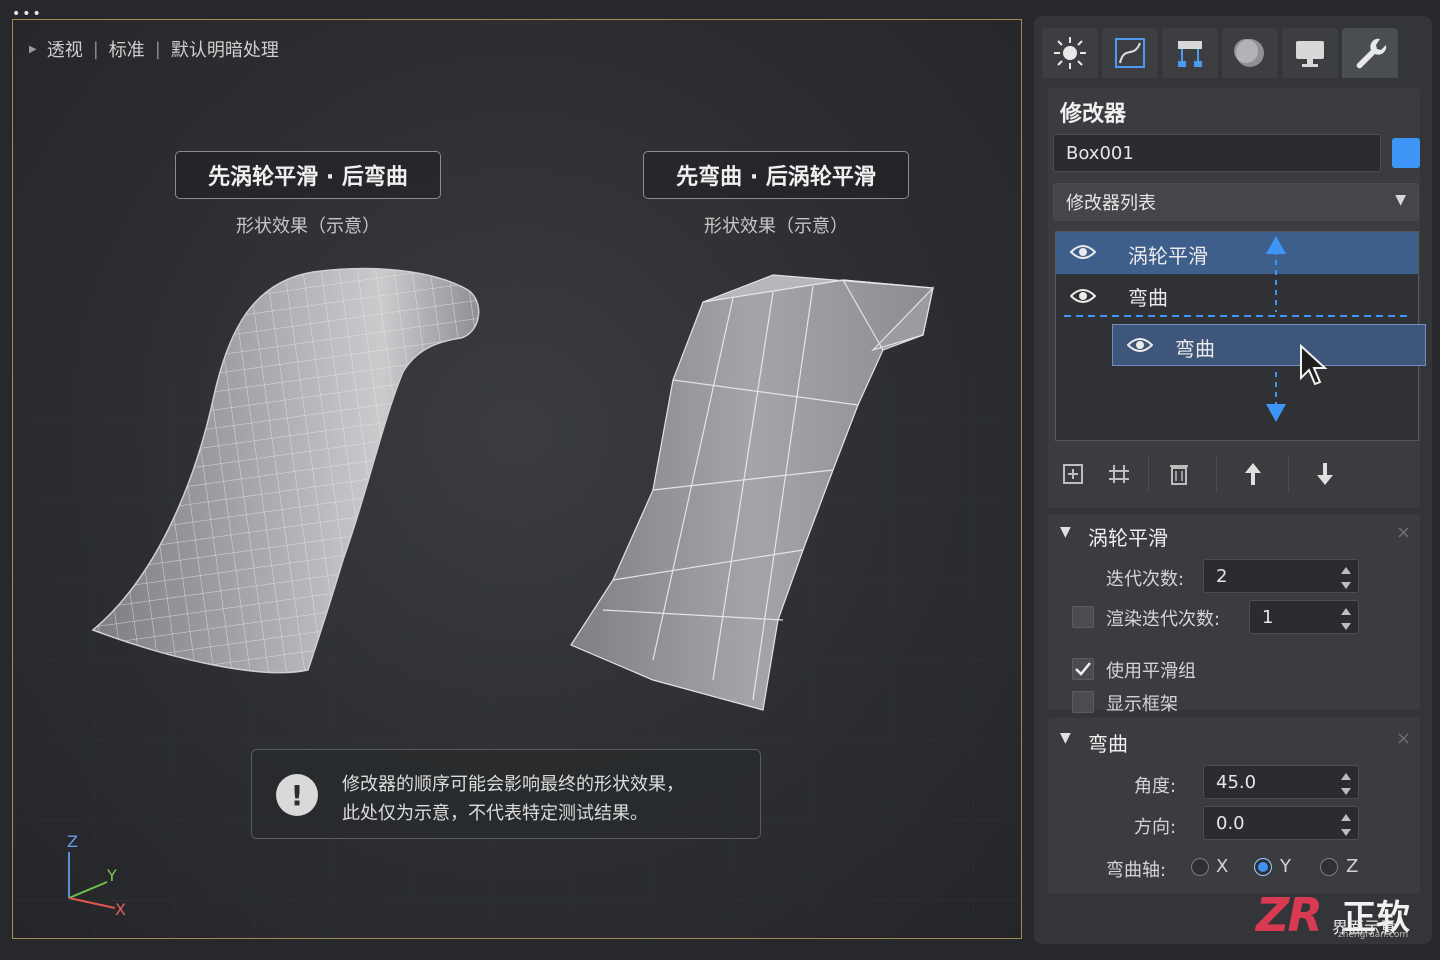  What do you see at coordinates (308, 226) in the screenshot?
I see `left-caption-subtitle: 形状效果（示意）` at bounding box center [308, 226].